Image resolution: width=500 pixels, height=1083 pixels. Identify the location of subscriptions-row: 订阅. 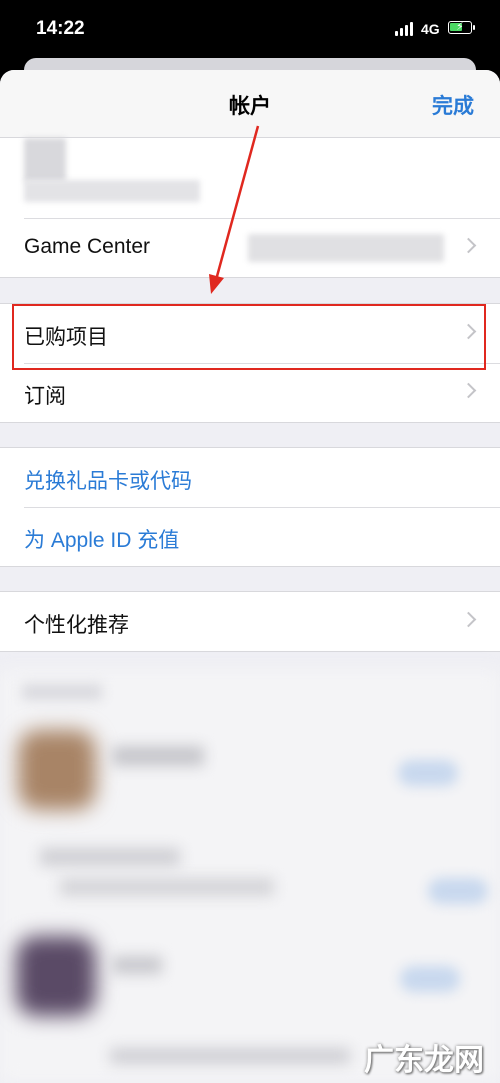
(250, 392).